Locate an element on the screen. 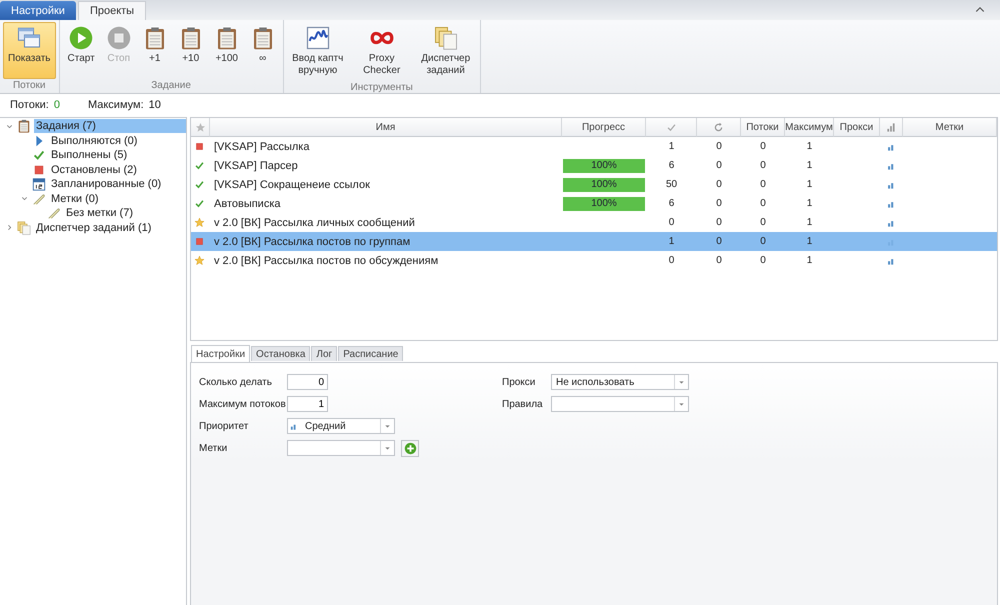 This screenshot has width=1000, height=605. ribbon-tab: Проекты is located at coordinates (112, 10).